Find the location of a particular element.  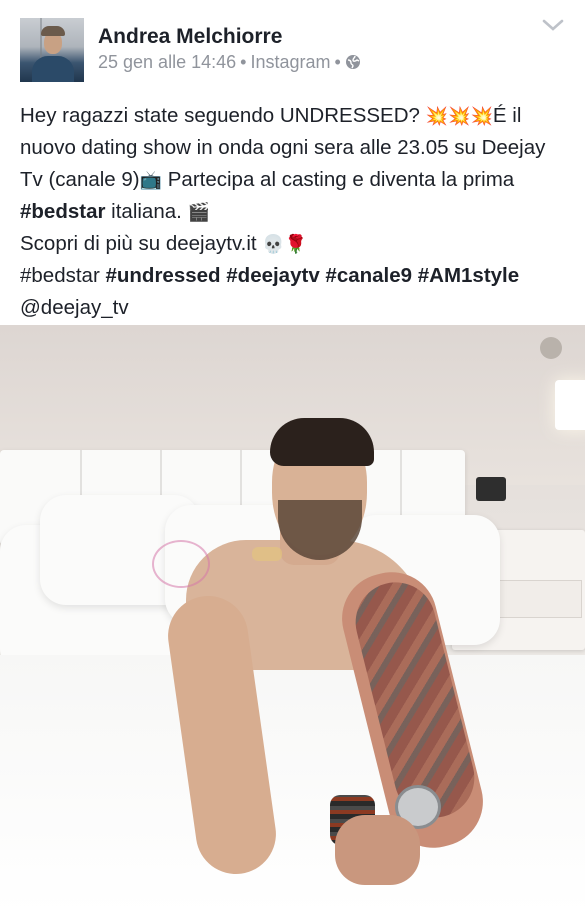

author-avatar is located at coordinates (52, 50).